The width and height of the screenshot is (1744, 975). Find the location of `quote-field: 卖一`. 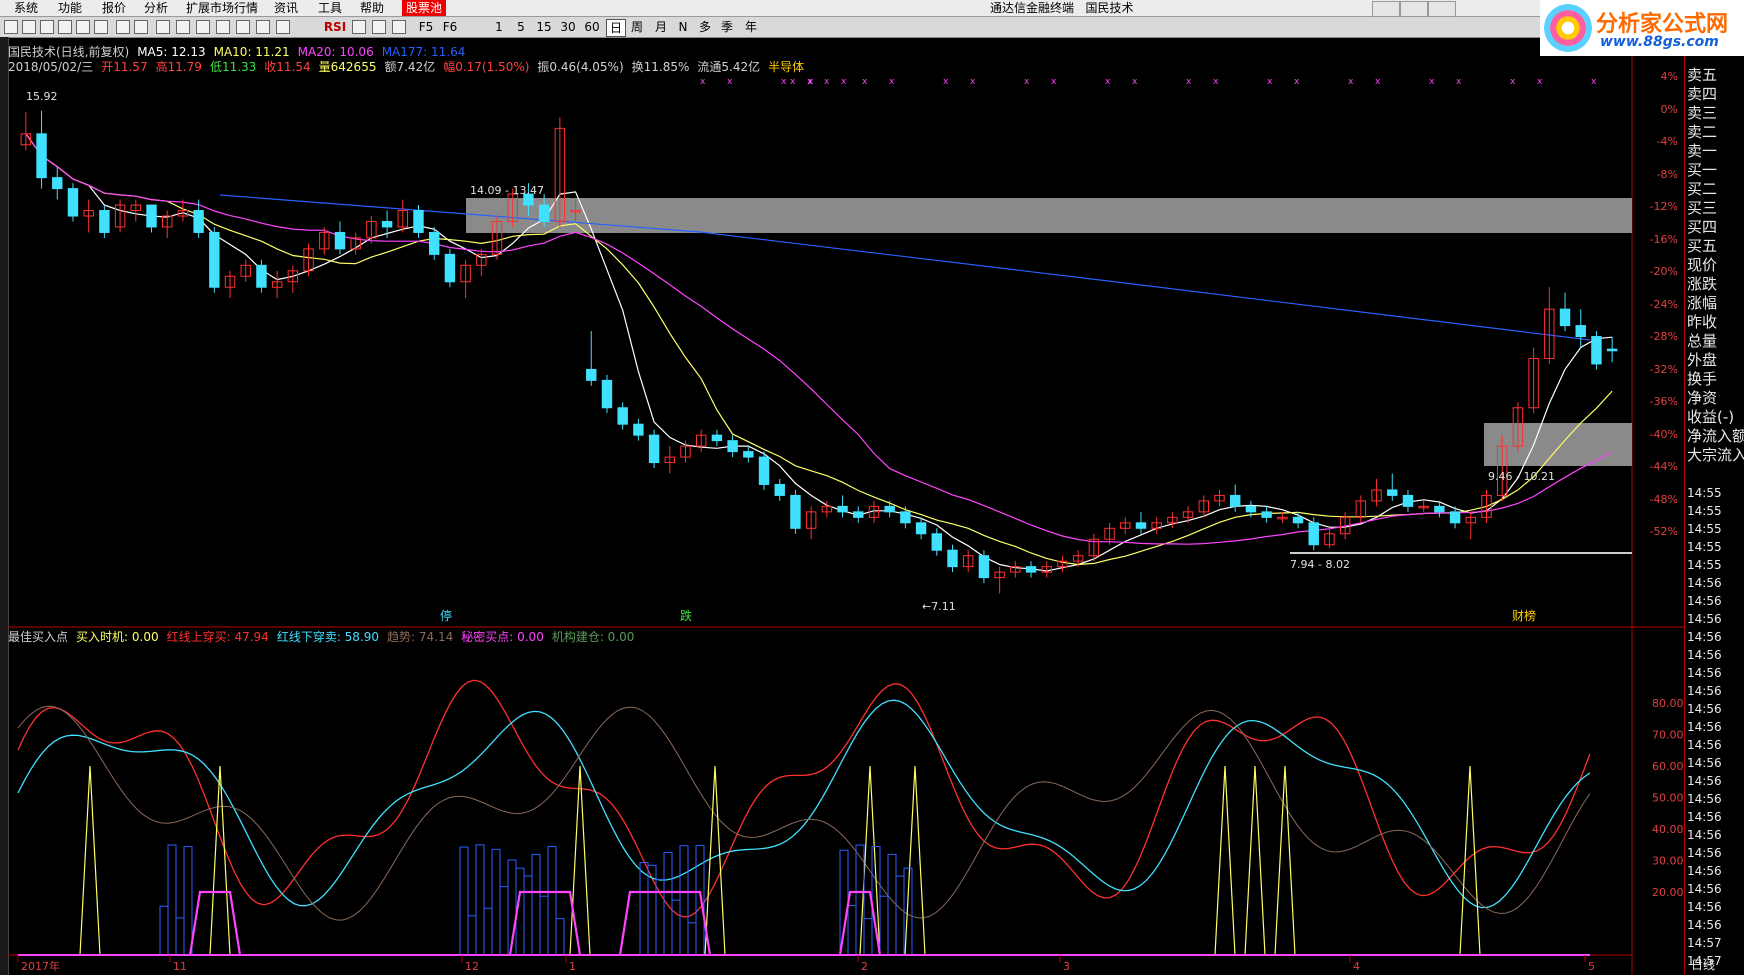

quote-field: 卖一 is located at coordinates (1702, 151).